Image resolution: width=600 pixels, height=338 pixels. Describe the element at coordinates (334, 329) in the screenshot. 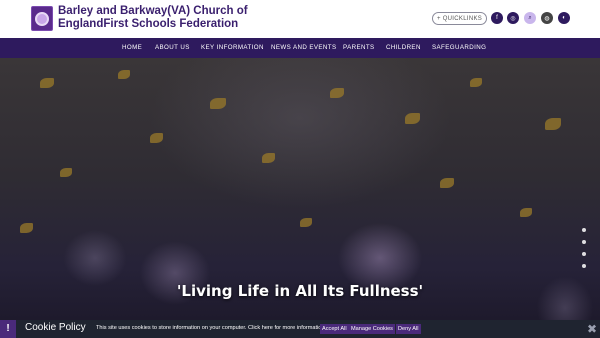

I see `accept-all-button: Accept All` at that location.